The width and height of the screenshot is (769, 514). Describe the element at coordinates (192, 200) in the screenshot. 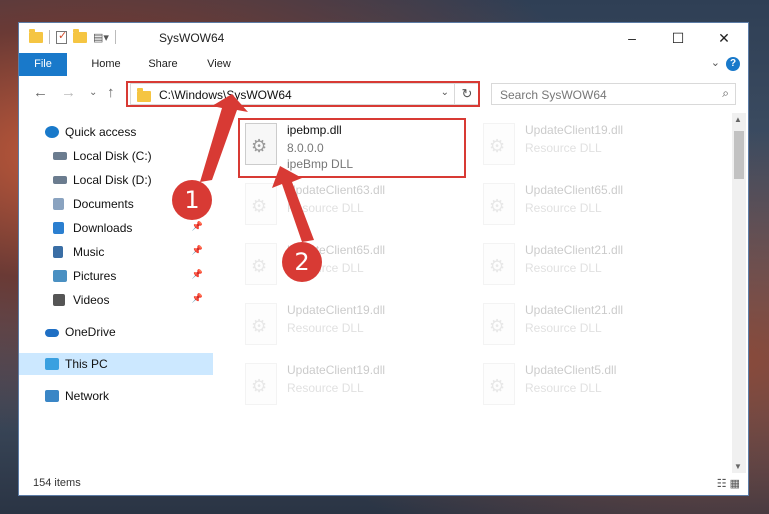

I see `step-1-badge: 1` at that location.